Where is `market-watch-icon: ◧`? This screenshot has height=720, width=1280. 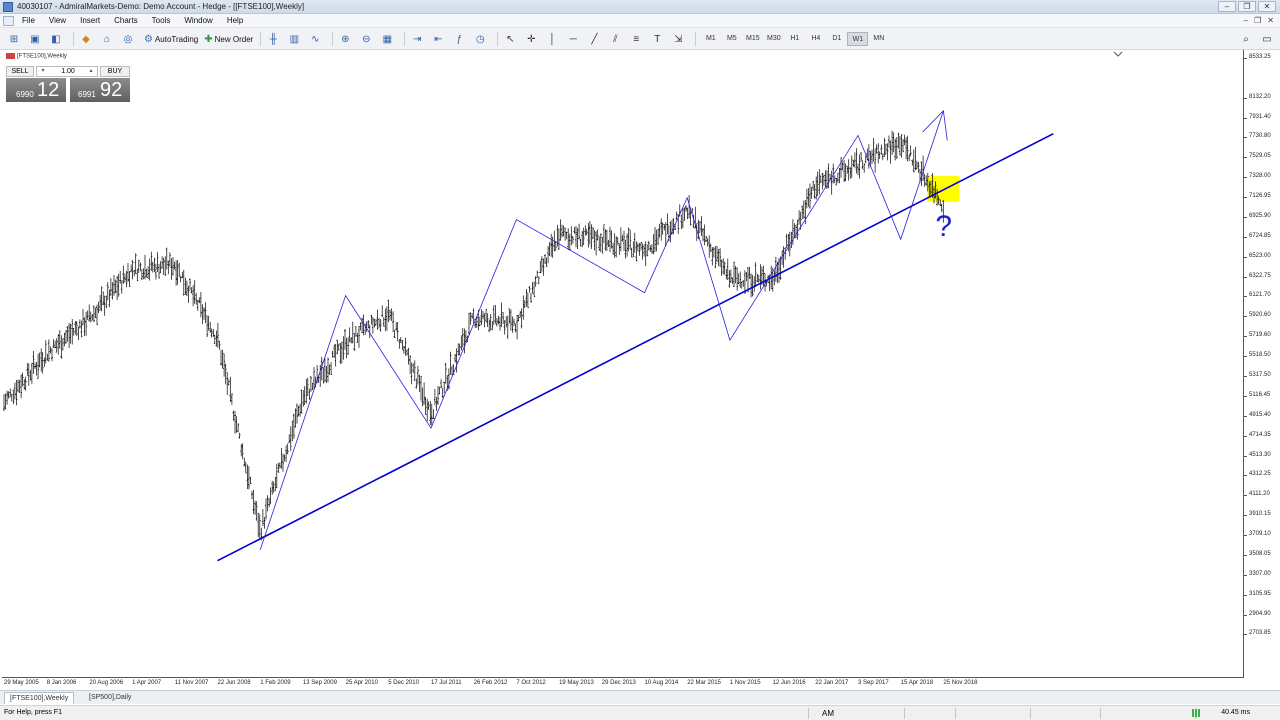 market-watch-icon: ◧ is located at coordinates (56, 39).